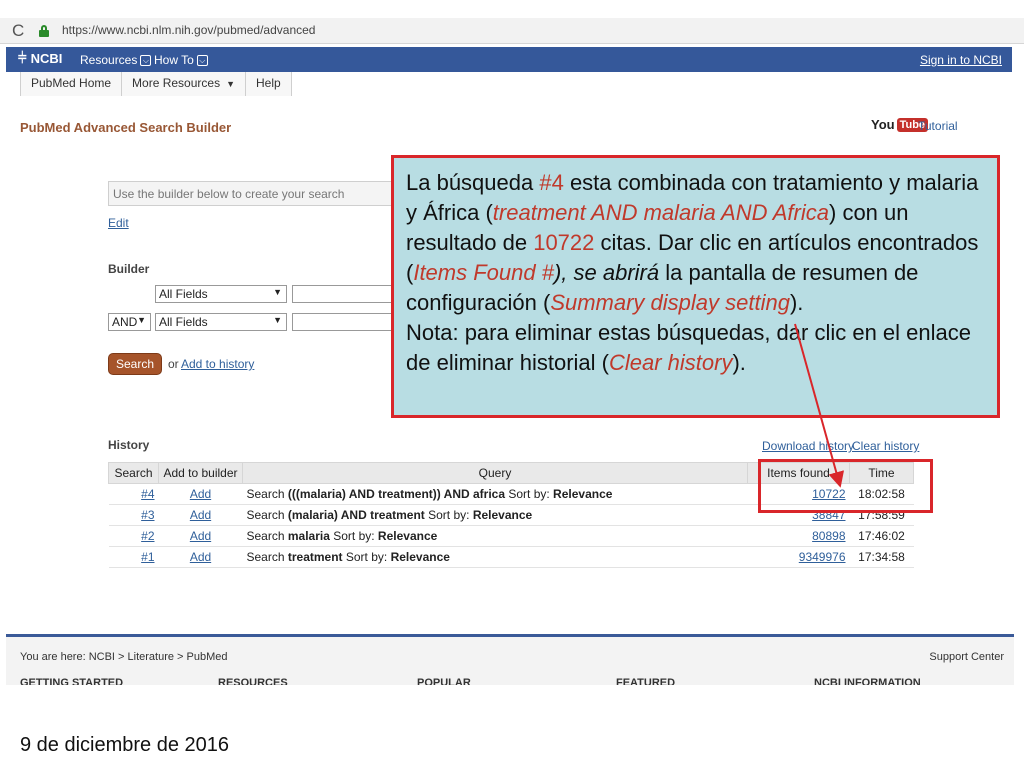 Image resolution: width=1024 pixels, height=768 pixels. I want to click on col-header-search: Search, so click(133, 473).